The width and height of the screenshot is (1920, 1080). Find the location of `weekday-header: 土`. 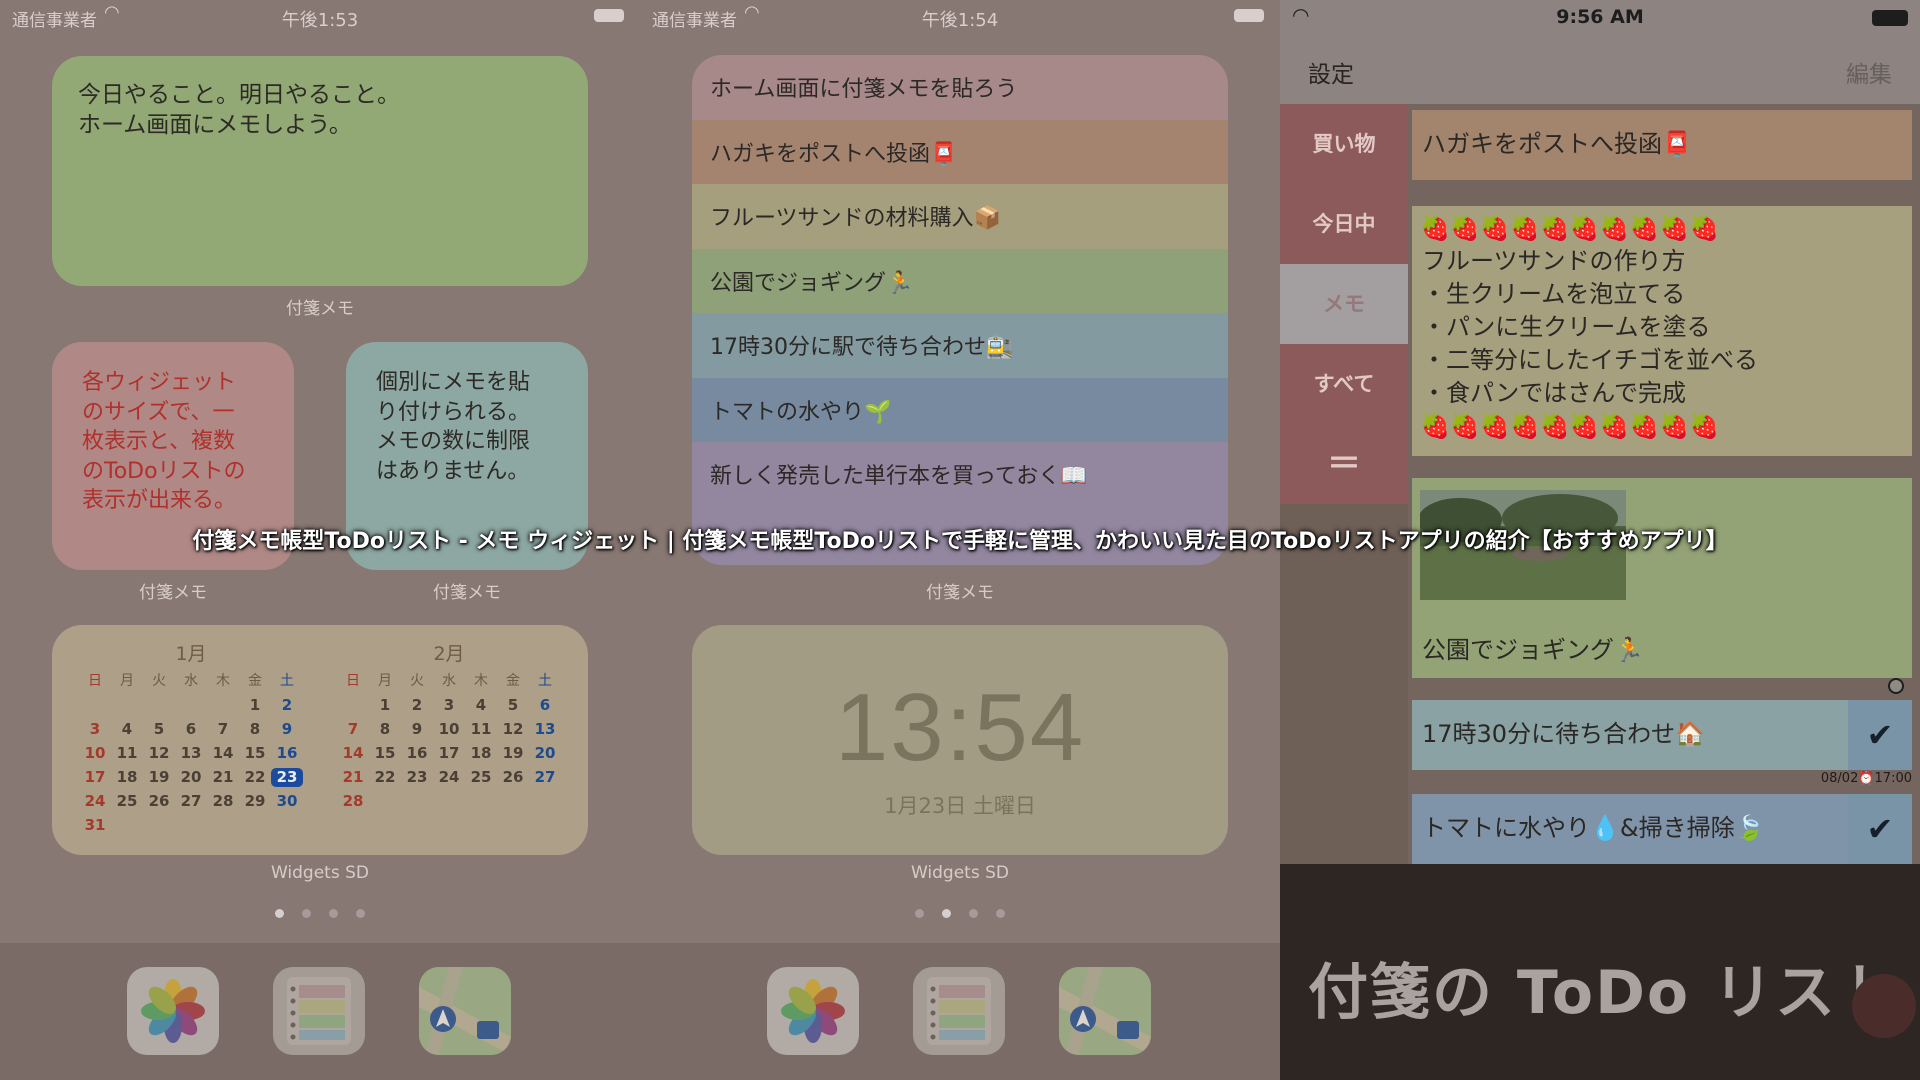

weekday-header: 土 is located at coordinates (287, 681).